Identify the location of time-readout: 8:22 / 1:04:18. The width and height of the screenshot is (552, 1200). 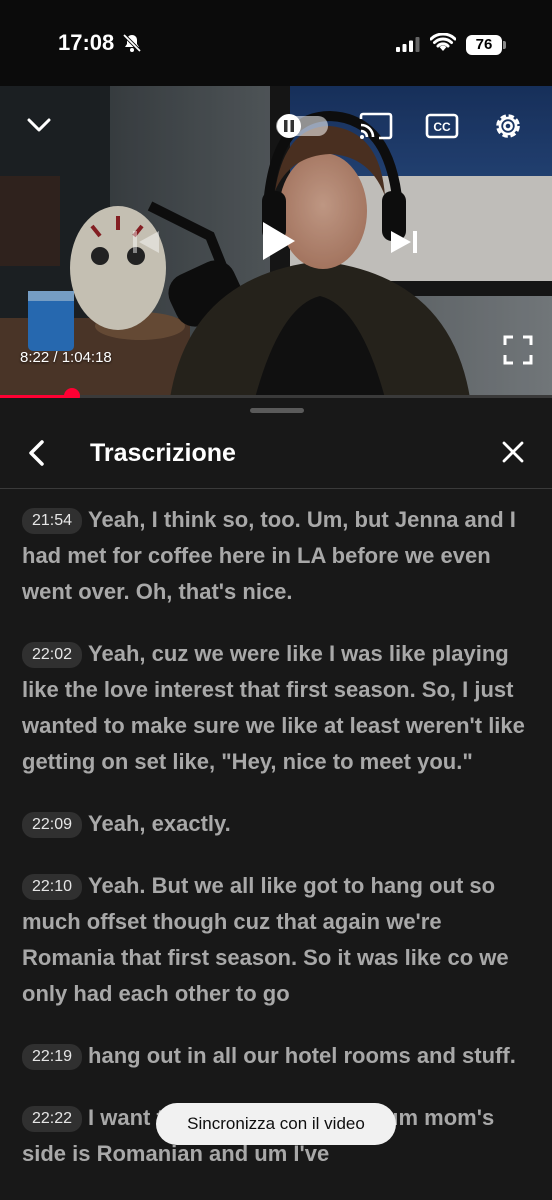
(66, 357).